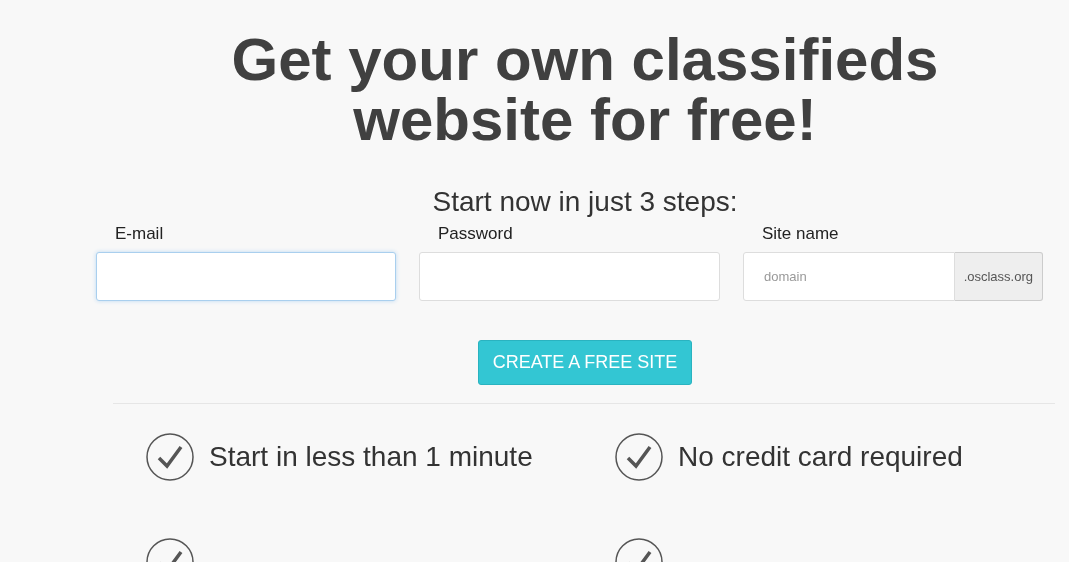 This screenshot has height=562, width=1069. Describe the element at coordinates (371, 457) in the screenshot. I see `feature-text: Start in less than 1 minute` at that location.